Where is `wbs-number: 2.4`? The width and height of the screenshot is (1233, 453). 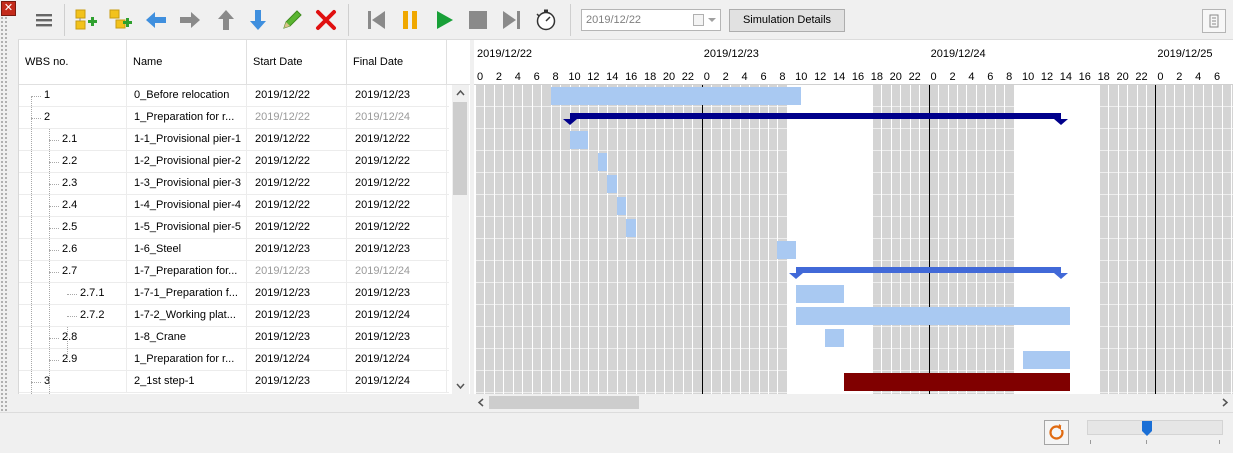 wbs-number: 2.4 is located at coordinates (70, 205).